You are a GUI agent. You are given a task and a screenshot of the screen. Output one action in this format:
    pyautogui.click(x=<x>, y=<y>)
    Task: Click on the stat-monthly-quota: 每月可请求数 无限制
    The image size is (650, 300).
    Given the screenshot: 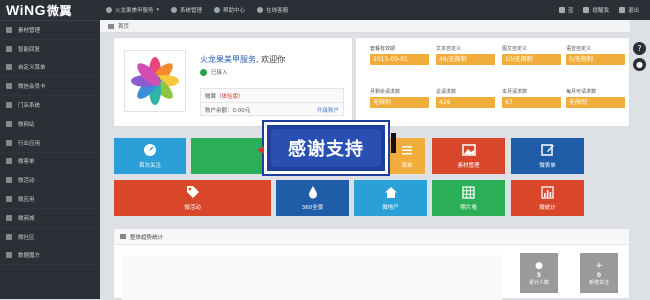 What is the action you would take?
    pyautogui.click(x=595, y=98)
    